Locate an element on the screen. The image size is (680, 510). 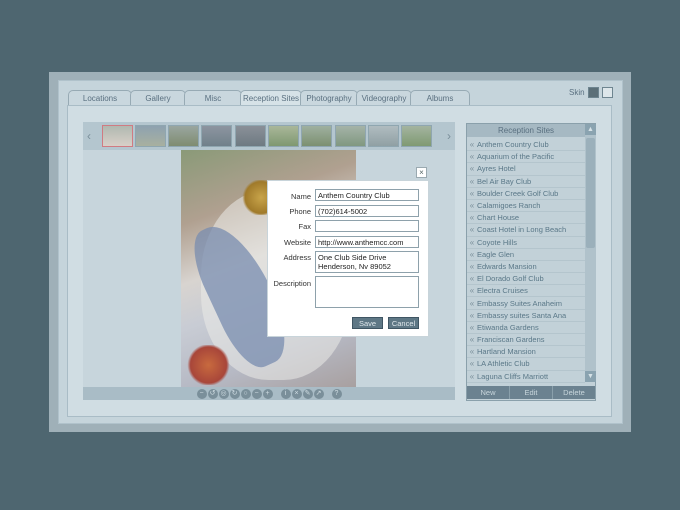
list-item: «Aquarium of the Pacific is located at coordinates (526, 157).